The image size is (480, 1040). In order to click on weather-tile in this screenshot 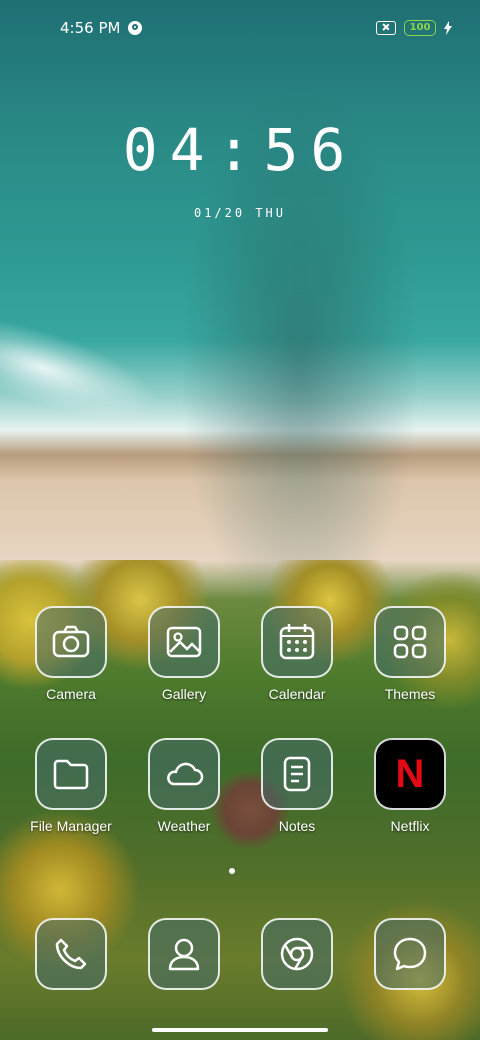, I will do `click(184, 774)`.